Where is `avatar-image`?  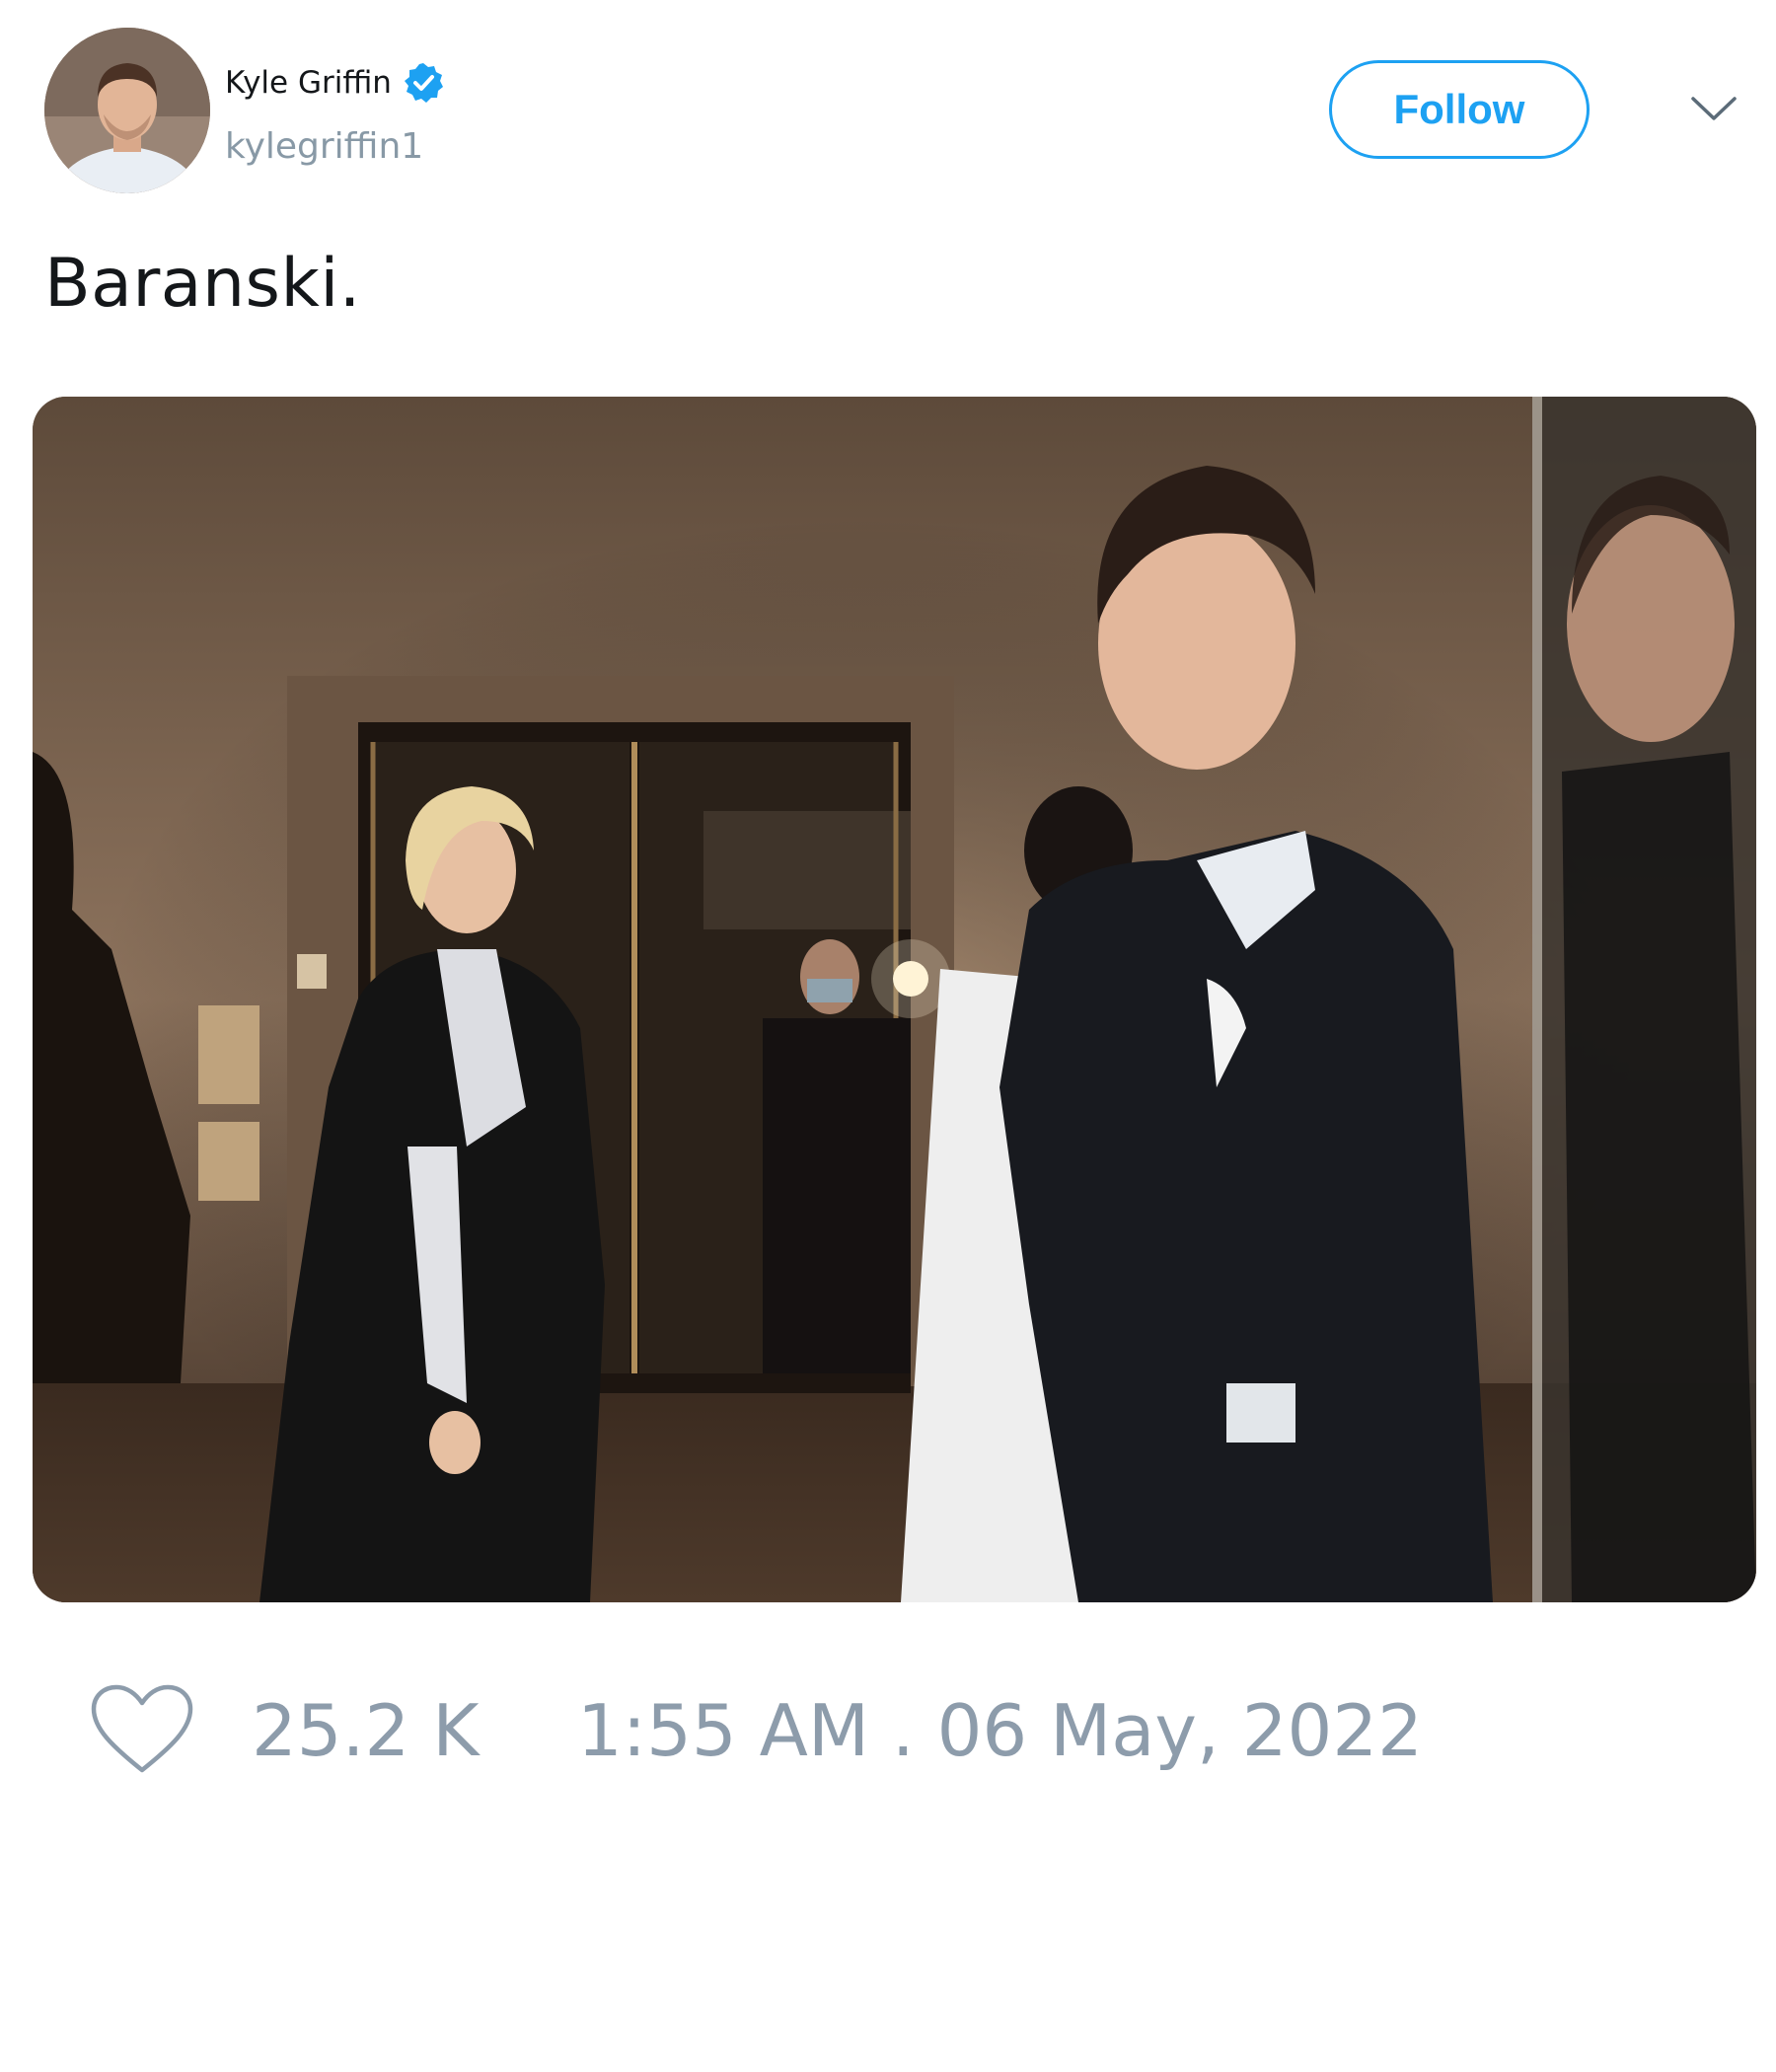 avatar-image is located at coordinates (127, 111).